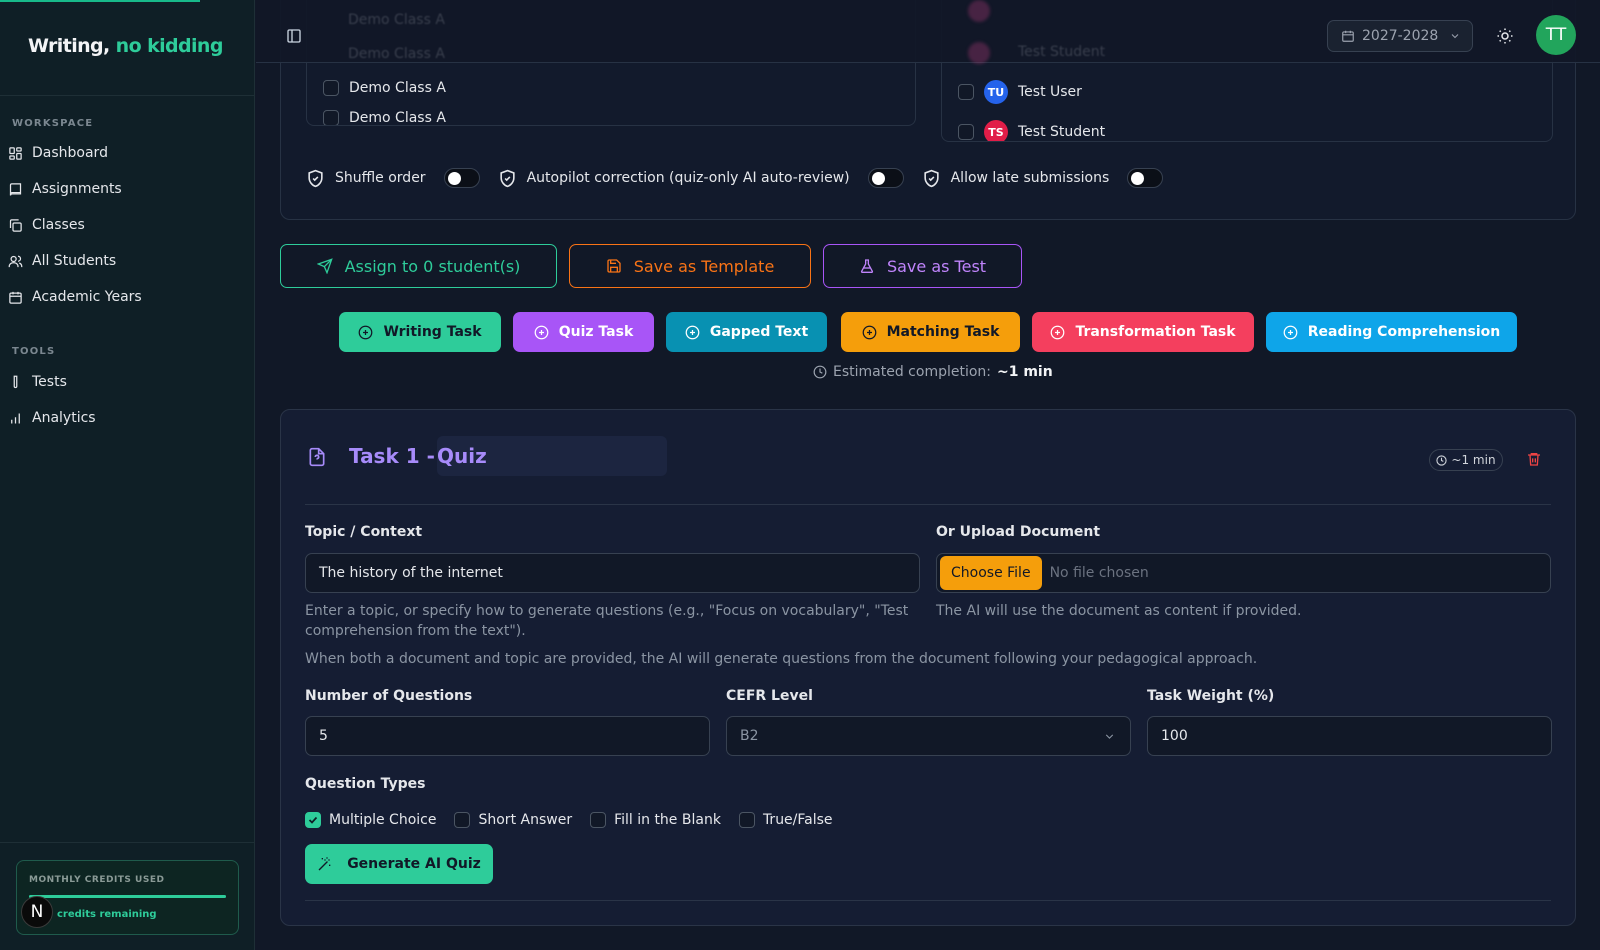  I want to click on question-type-multiple-choice: Multiple Choice, so click(370, 820).